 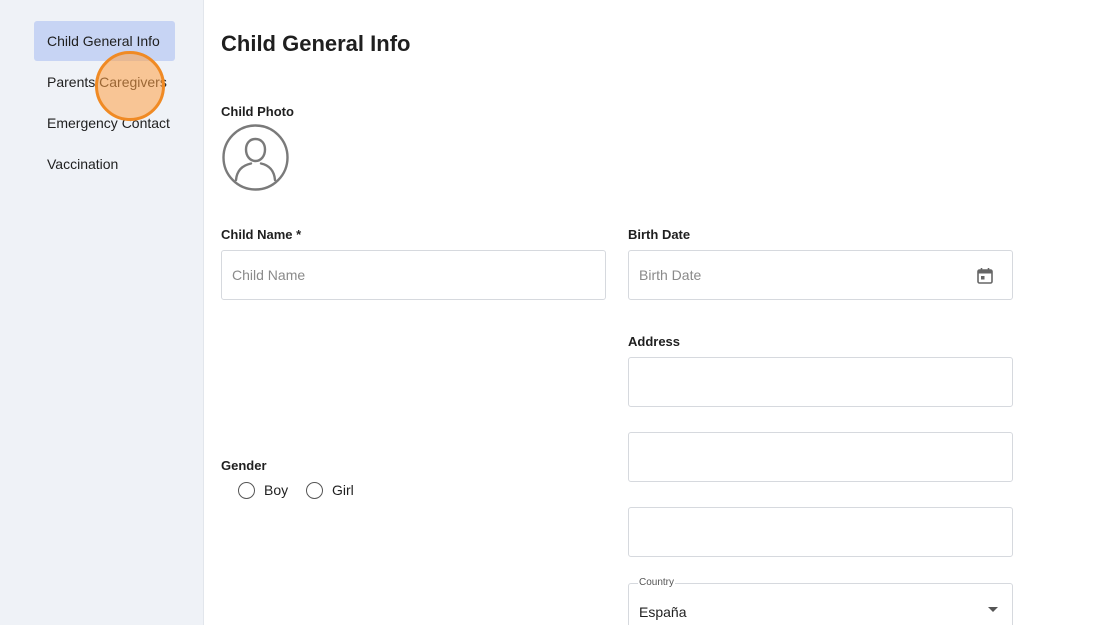 What do you see at coordinates (108, 123) in the screenshot?
I see `sidebar-item-emergency-contact: Emergency Contact` at bounding box center [108, 123].